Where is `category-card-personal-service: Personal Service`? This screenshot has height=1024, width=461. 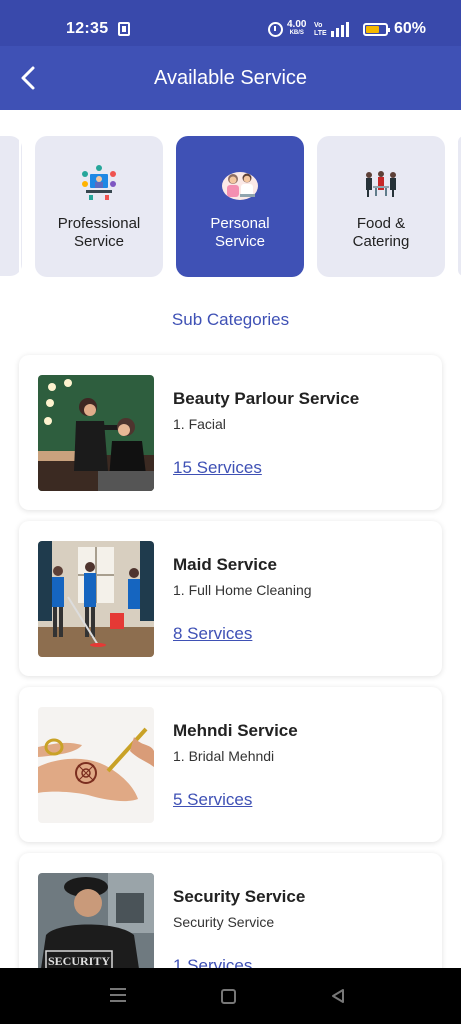 category-card-personal-service: Personal Service is located at coordinates (240, 206).